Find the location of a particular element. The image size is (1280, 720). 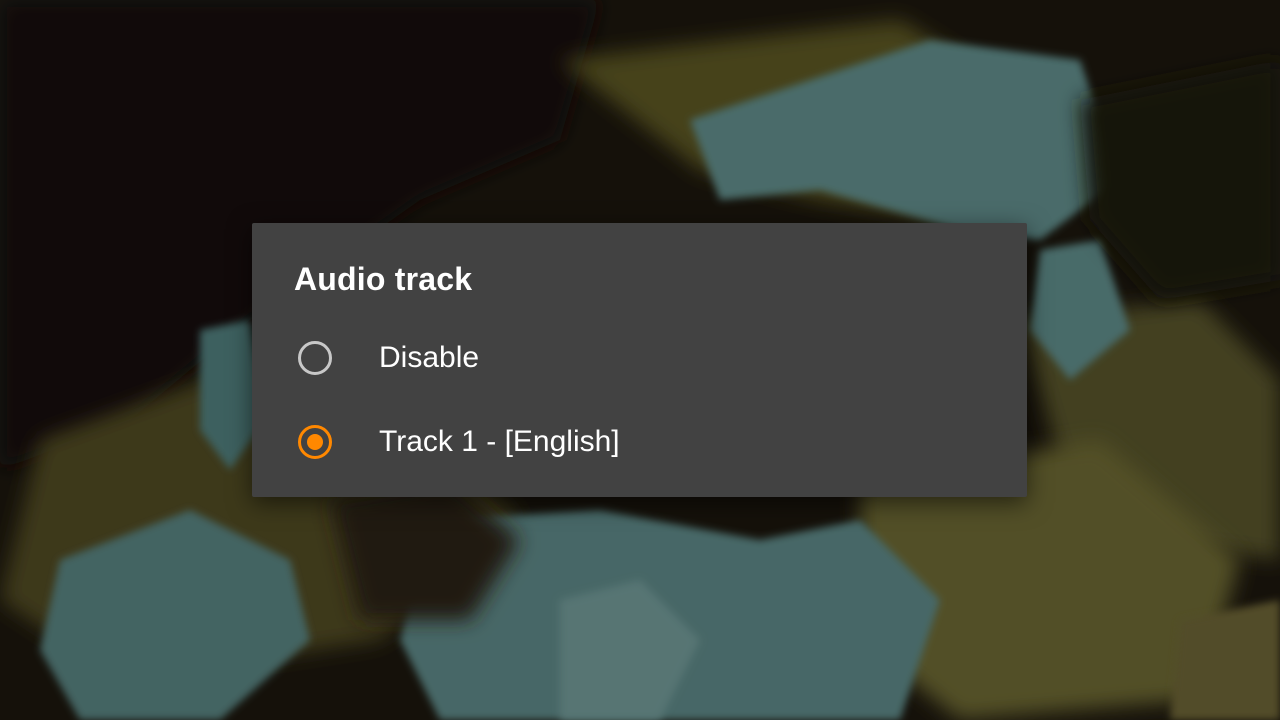

radio-checked-icon is located at coordinates (315, 442).